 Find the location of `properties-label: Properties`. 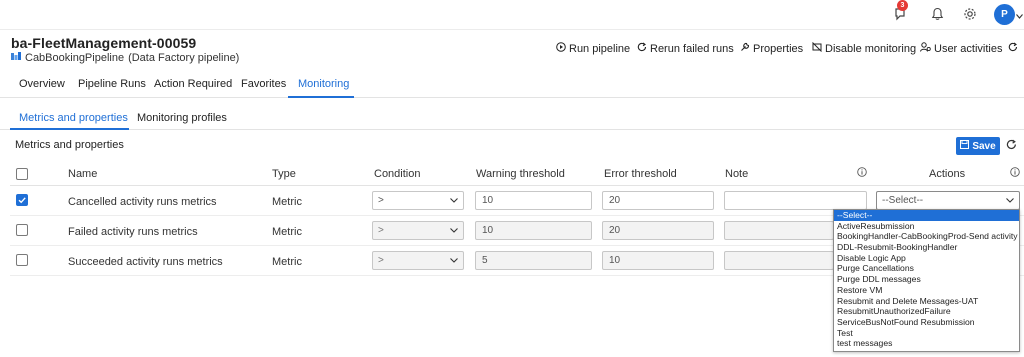

properties-label: Properties is located at coordinates (778, 48).